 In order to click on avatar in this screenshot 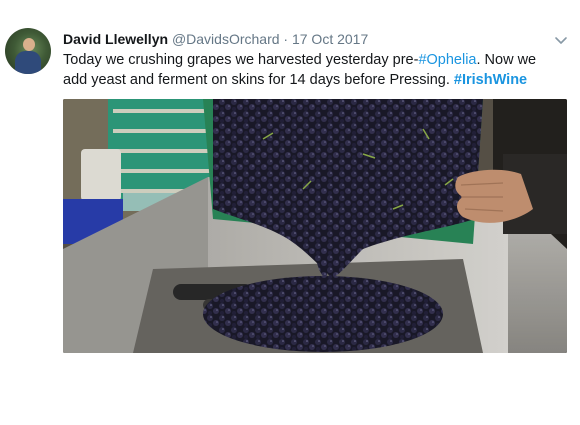, I will do `click(28, 51)`.